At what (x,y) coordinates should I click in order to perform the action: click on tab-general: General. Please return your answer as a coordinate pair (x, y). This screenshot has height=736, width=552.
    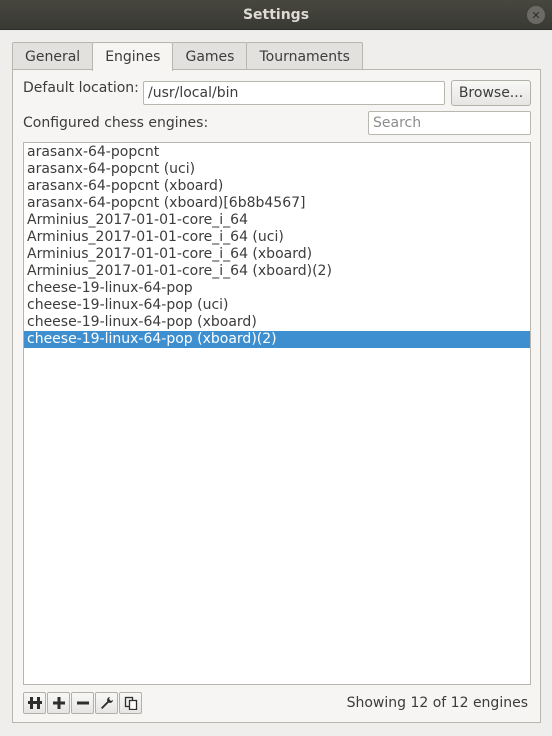
    Looking at the image, I should click on (53, 56).